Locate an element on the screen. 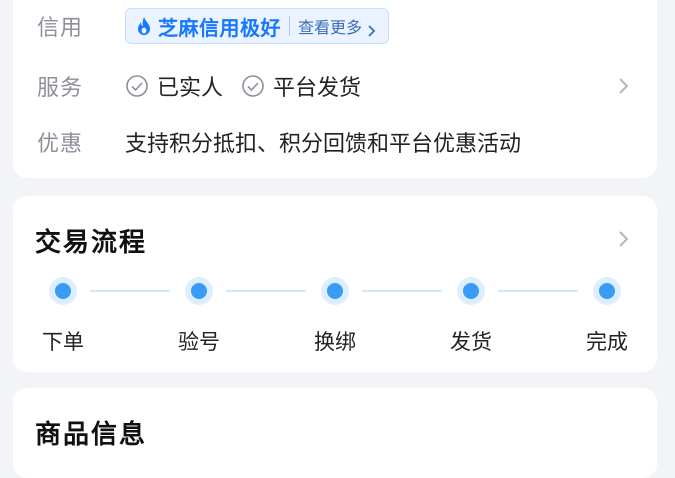 The height and width of the screenshot is (478, 675). service-content: 已实人 平台发货 is located at coordinates (252, 86).